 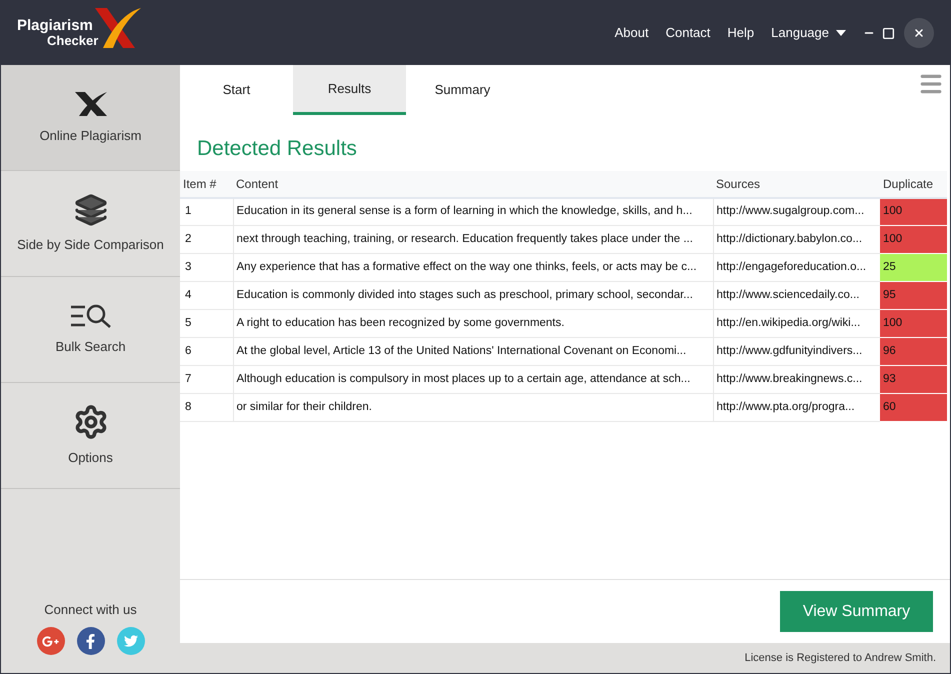 I want to click on table-cell: 8, so click(x=206, y=408).